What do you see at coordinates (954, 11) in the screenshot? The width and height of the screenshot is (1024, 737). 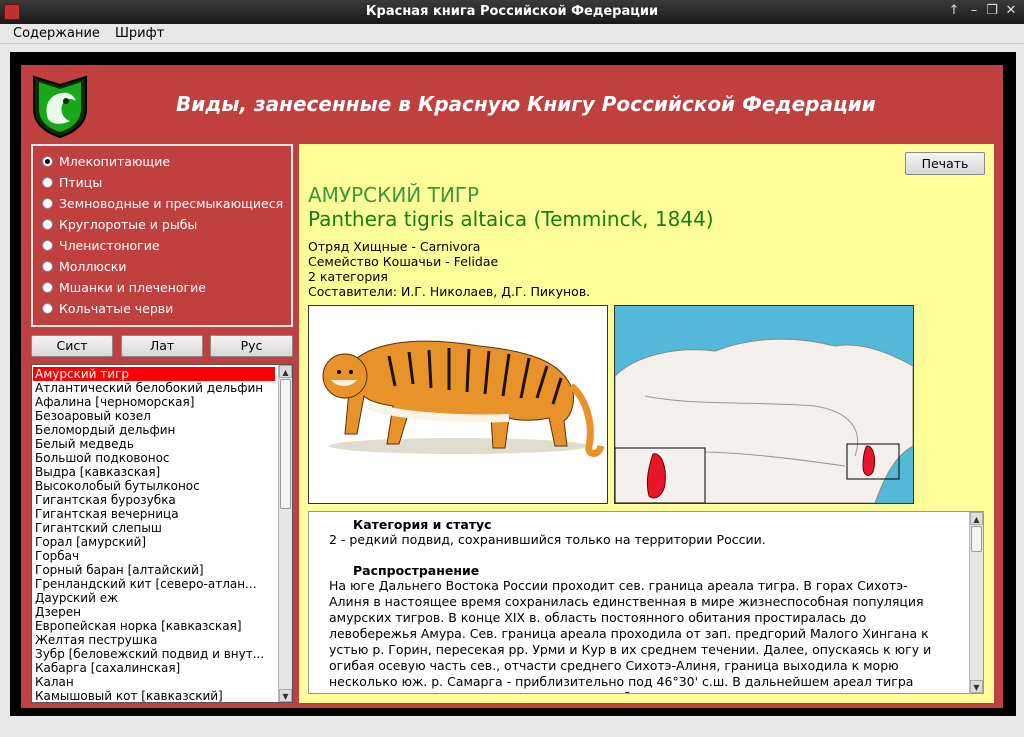 I see `window-up-icon: ↑` at bounding box center [954, 11].